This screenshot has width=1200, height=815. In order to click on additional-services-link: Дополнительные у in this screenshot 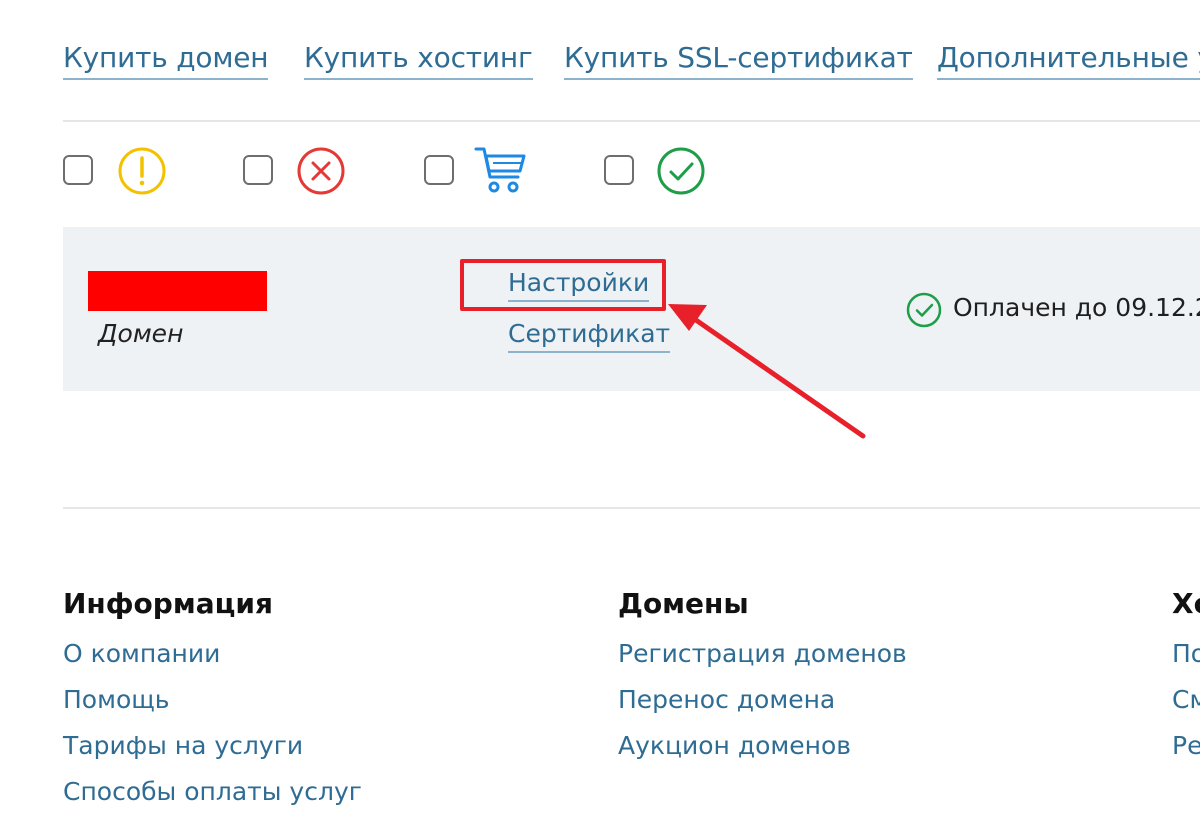, I will do `click(1068, 60)`.